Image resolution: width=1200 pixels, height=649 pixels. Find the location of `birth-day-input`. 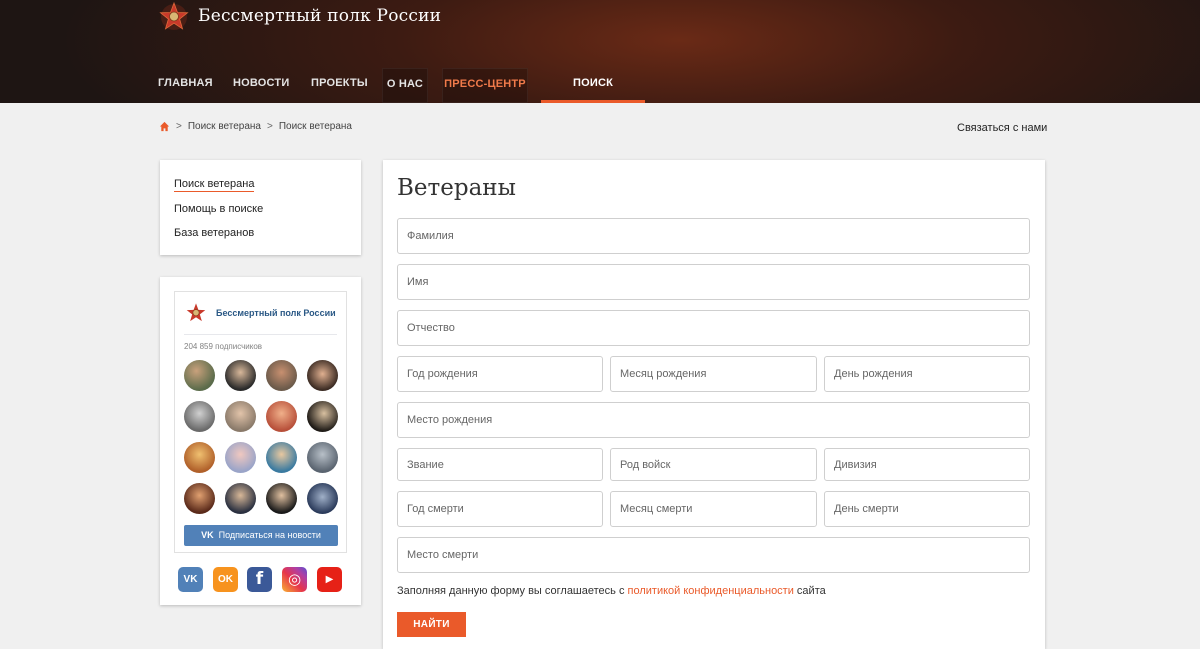

birth-day-input is located at coordinates (927, 374).